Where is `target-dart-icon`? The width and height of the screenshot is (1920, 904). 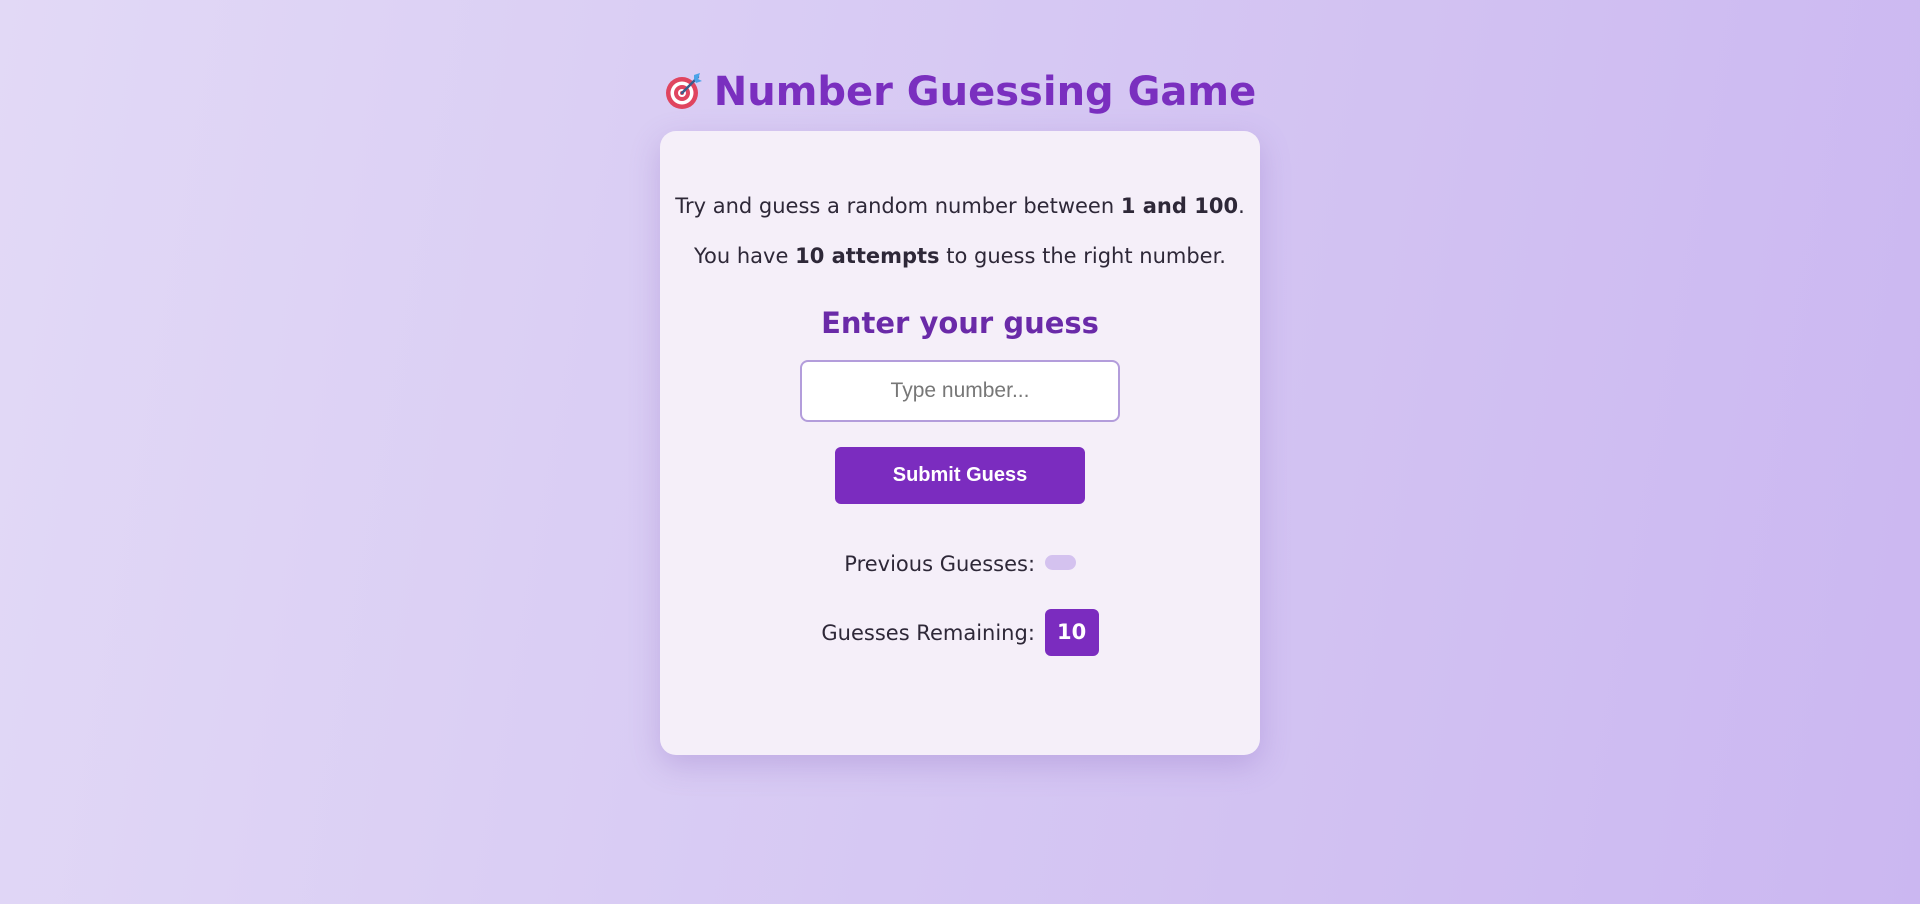
target-dart-icon is located at coordinates (684, 91).